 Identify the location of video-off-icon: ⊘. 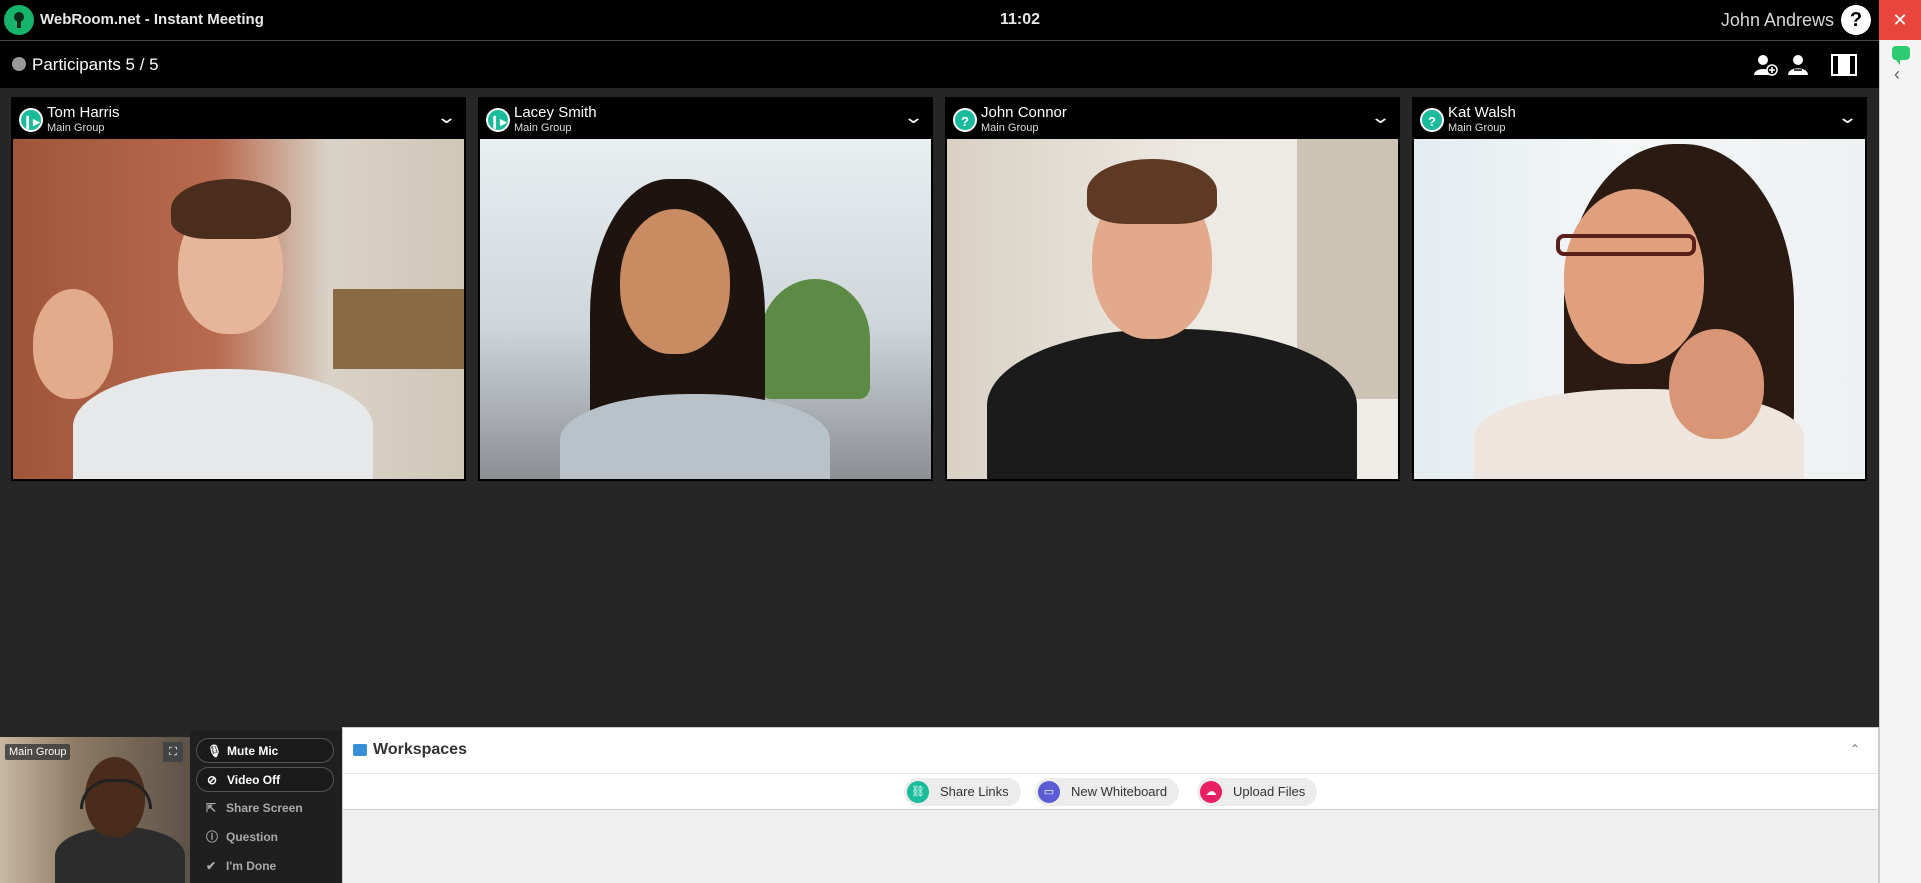
(212, 780).